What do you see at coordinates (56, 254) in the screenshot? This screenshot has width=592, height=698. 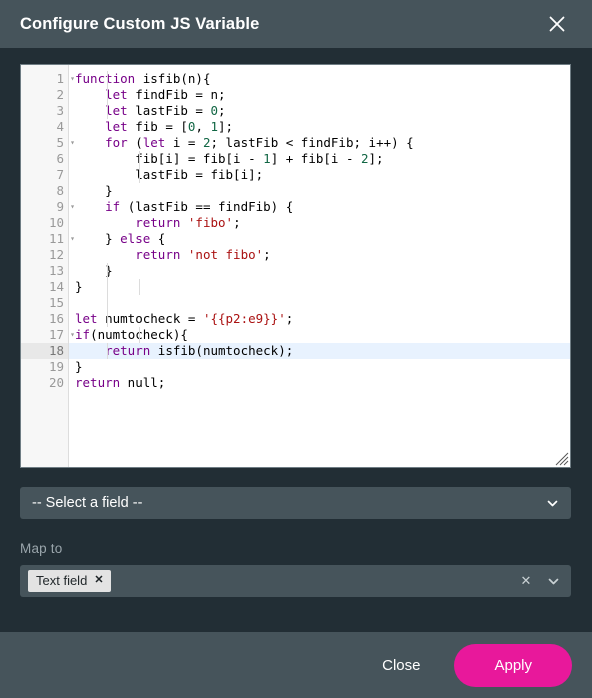 I see `line-number: 12` at bounding box center [56, 254].